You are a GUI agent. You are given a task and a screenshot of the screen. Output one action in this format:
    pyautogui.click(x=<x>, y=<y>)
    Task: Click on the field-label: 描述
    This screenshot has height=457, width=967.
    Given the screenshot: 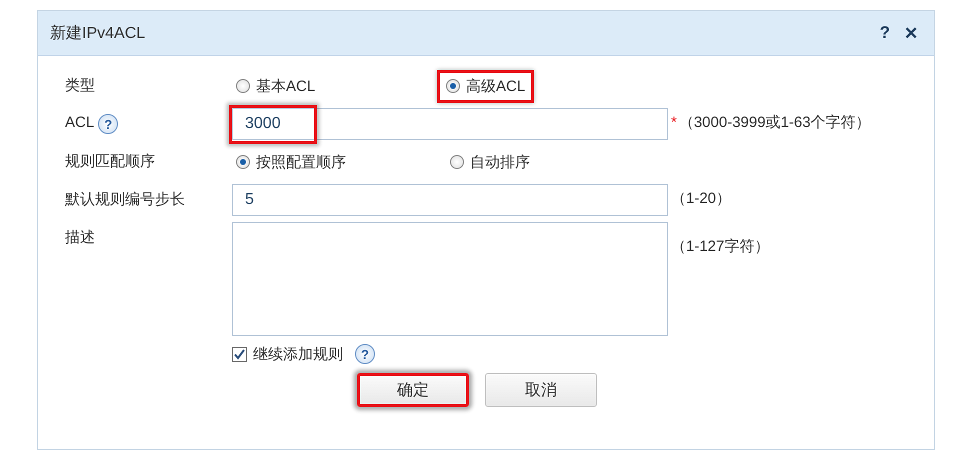 What is the action you would take?
    pyautogui.click(x=80, y=237)
    